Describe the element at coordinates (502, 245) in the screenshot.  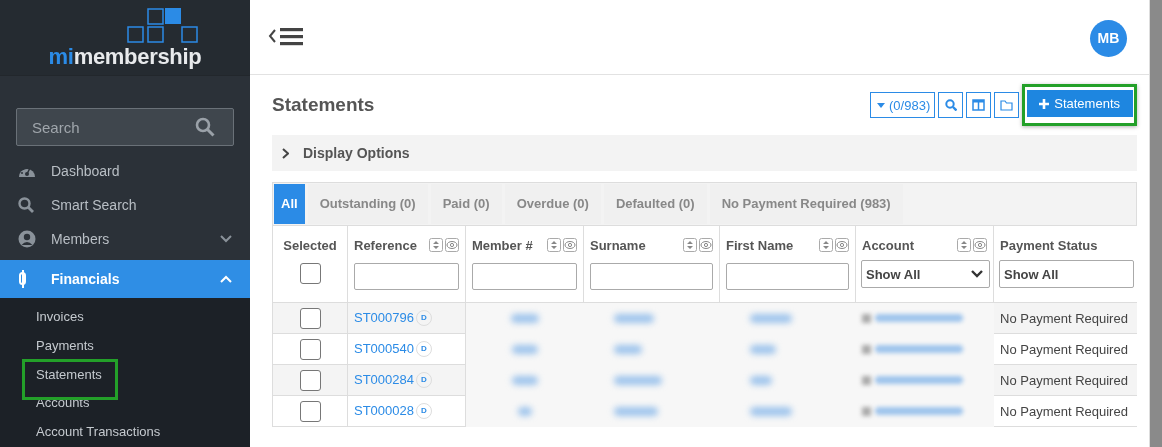
I see `column-header: Member #` at that location.